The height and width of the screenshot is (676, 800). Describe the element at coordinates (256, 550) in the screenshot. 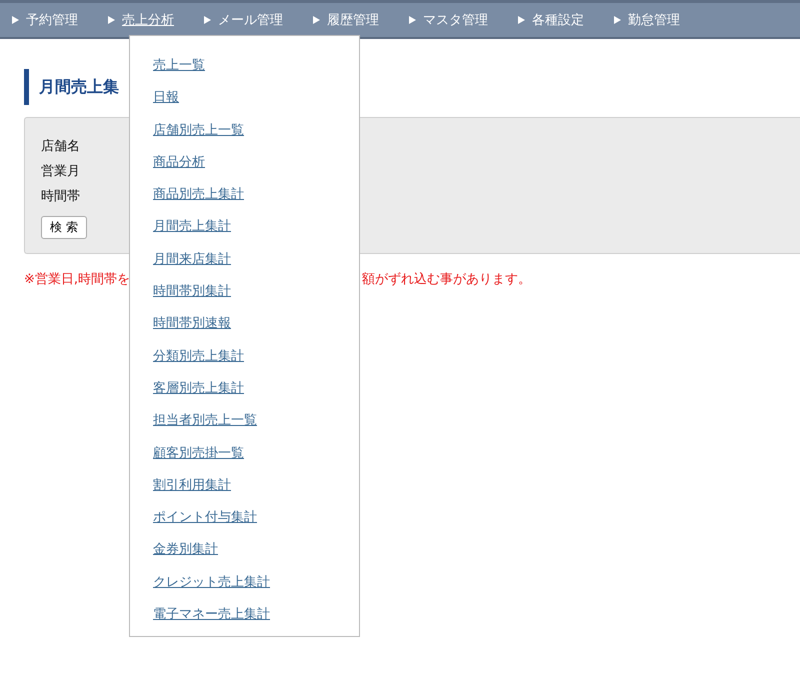

I see `menu-link: 金券別集計` at that location.